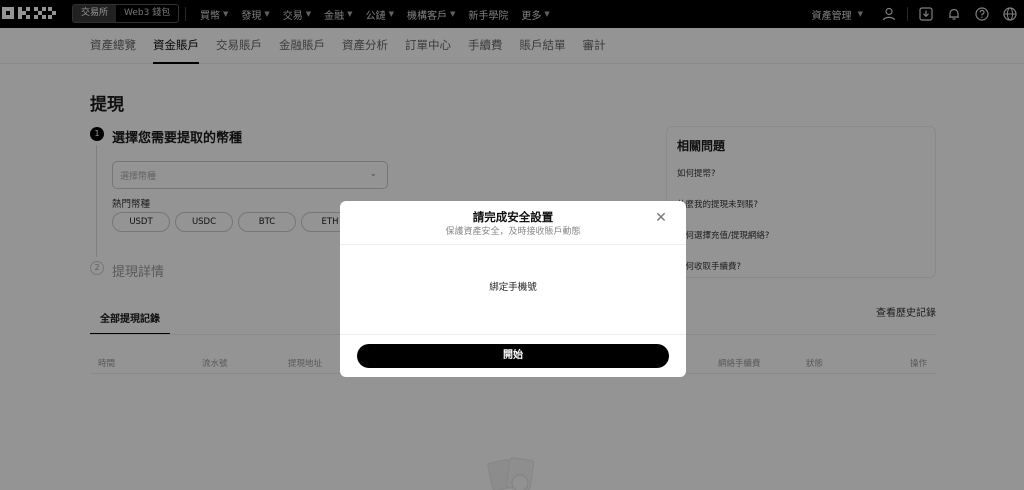  I want to click on close-icon: ✕, so click(661, 218).